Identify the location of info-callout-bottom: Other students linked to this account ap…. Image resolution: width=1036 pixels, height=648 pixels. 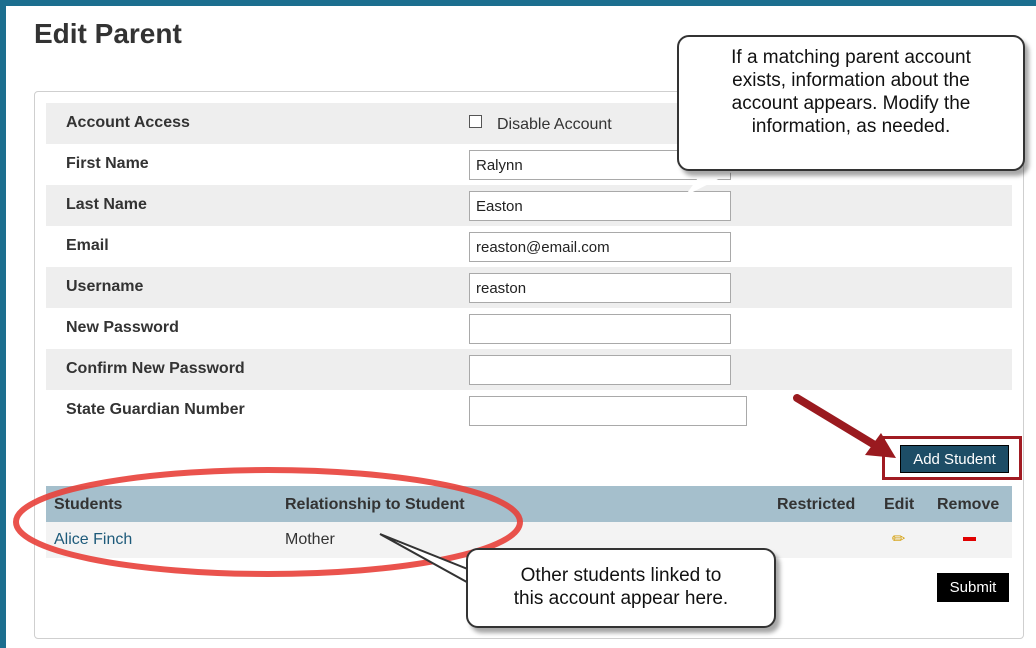
(621, 588).